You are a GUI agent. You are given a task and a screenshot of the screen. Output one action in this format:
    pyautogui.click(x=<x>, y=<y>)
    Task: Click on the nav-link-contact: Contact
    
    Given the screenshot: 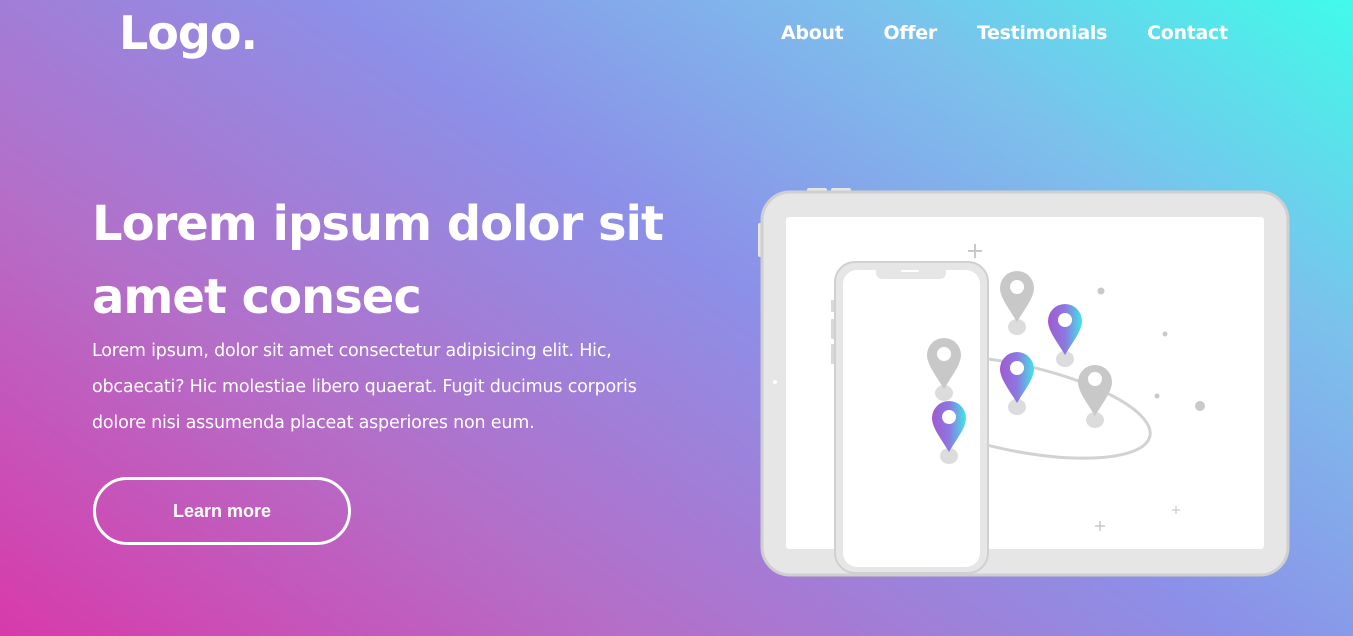 What is the action you would take?
    pyautogui.click(x=1187, y=33)
    